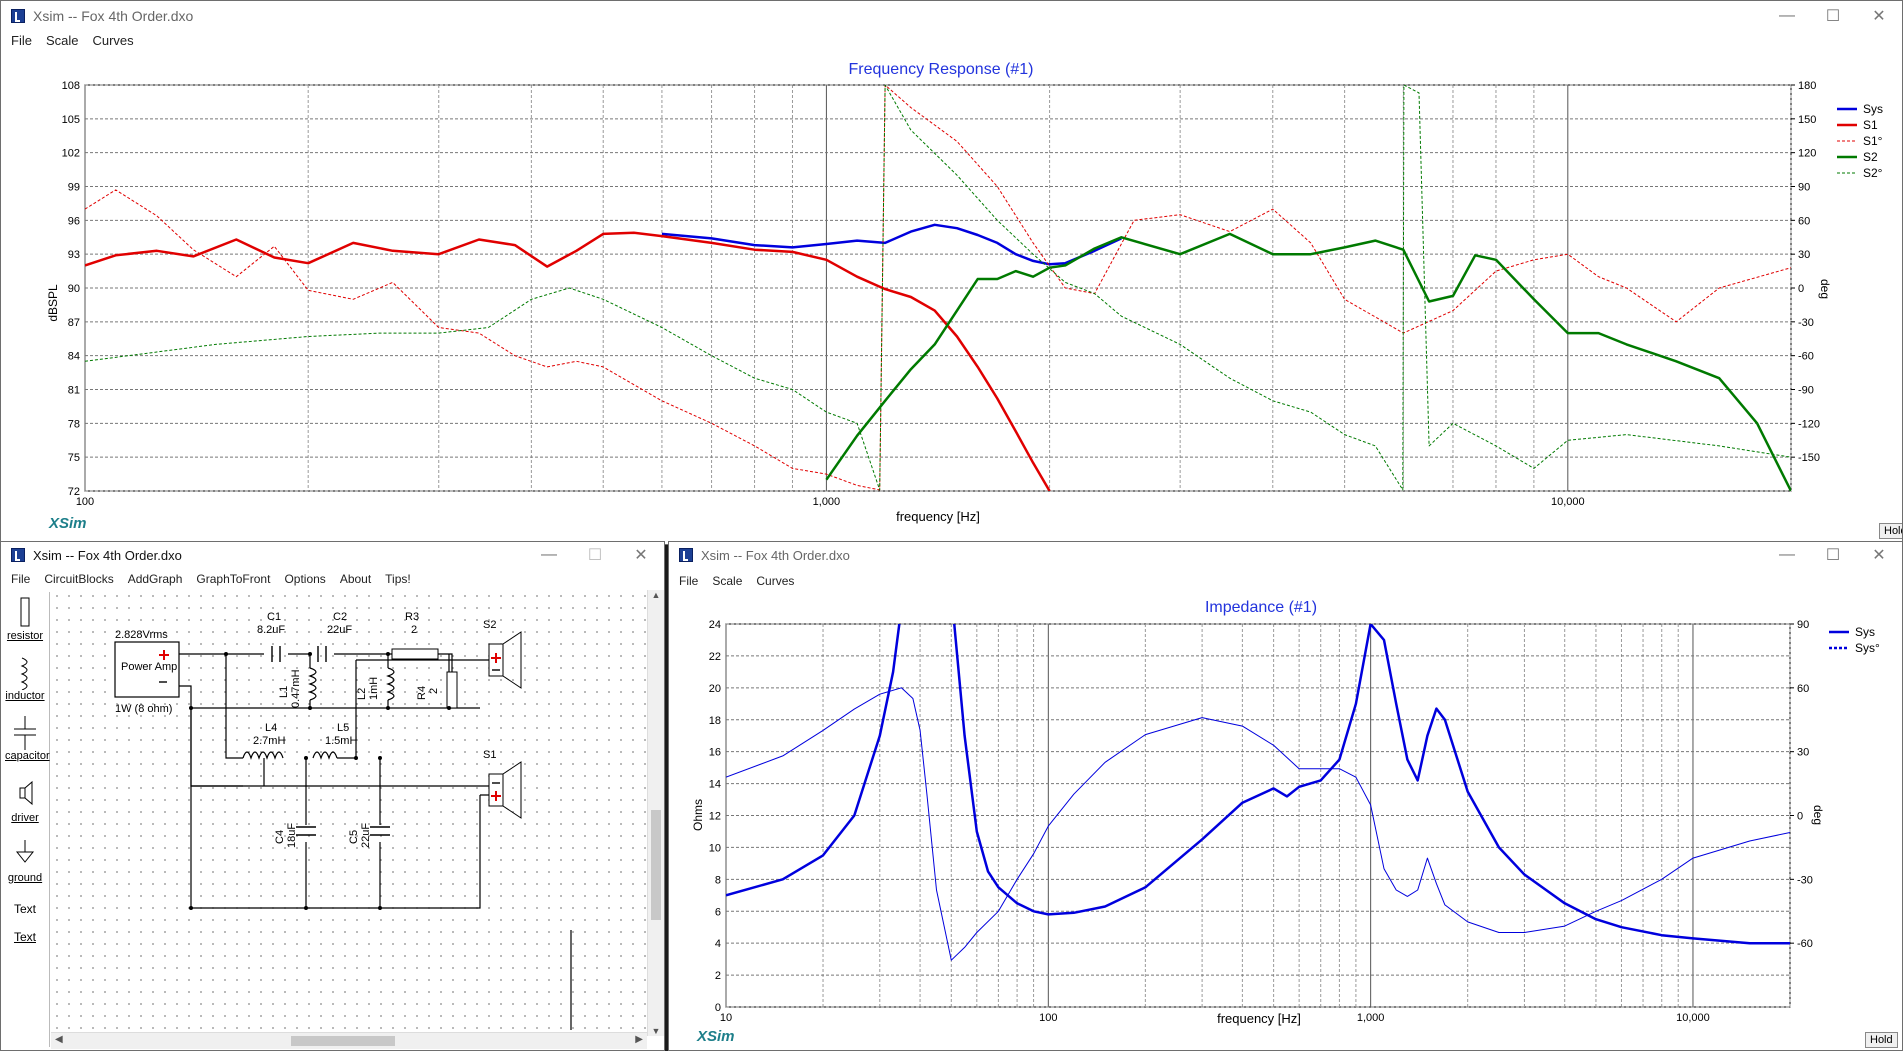 The width and height of the screenshot is (1903, 1051). What do you see at coordinates (715, 625) in the screenshot?
I see `y-tick-label: 24` at bounding box center [715, 625].